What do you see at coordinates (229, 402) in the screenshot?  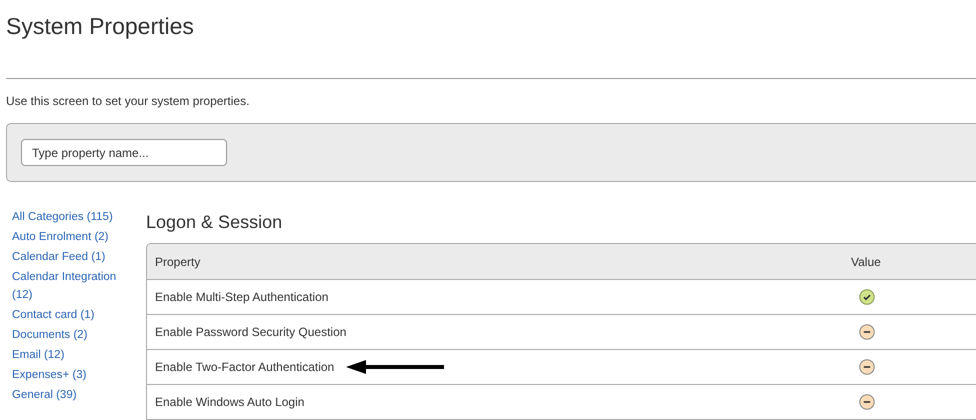 I see `property-cell-text: Enable Windows Auto Login` at bounding box center [229, 402].